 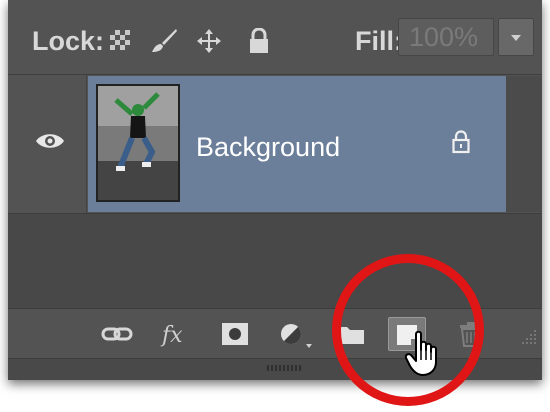 I want to click on eye-icon, so click(x=50, y=141).